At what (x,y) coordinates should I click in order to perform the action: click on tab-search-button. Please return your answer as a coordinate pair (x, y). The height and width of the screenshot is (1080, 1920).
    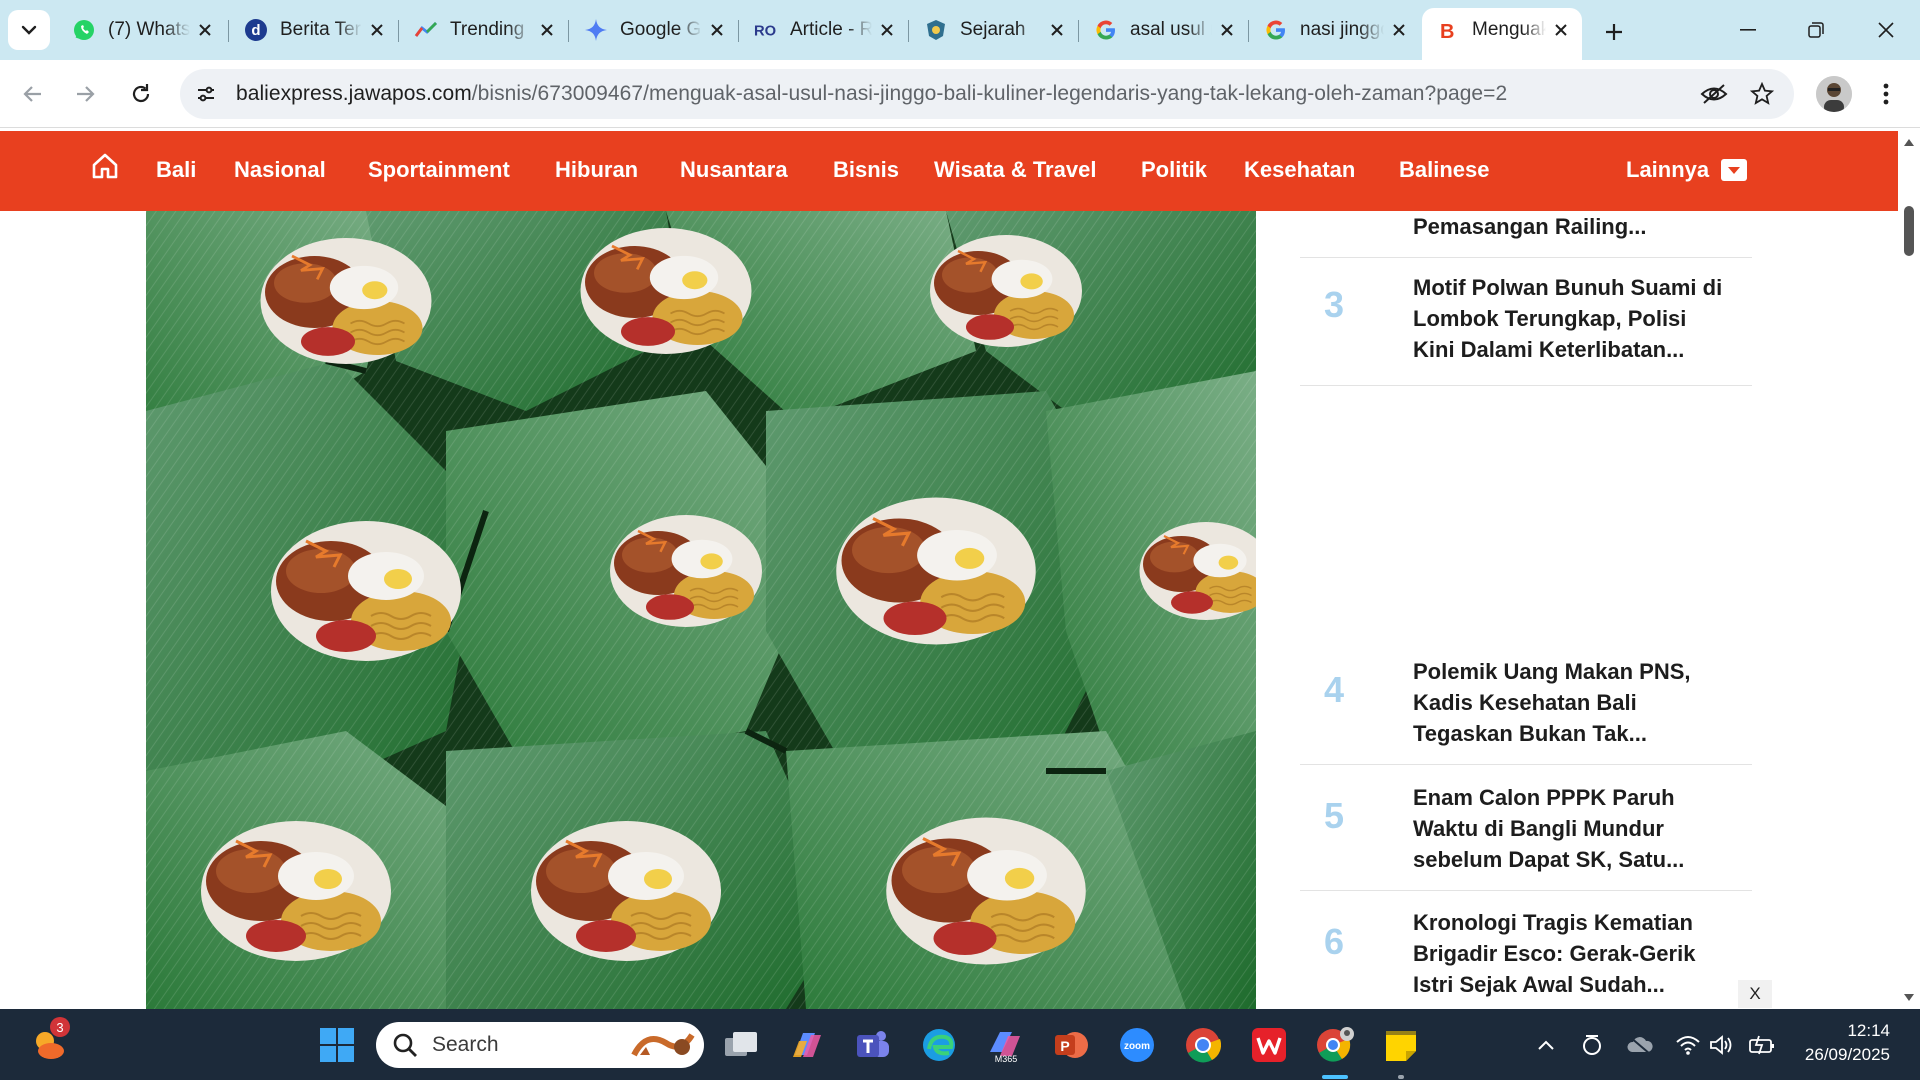
    Looking at the image, I should click on (29, 30).